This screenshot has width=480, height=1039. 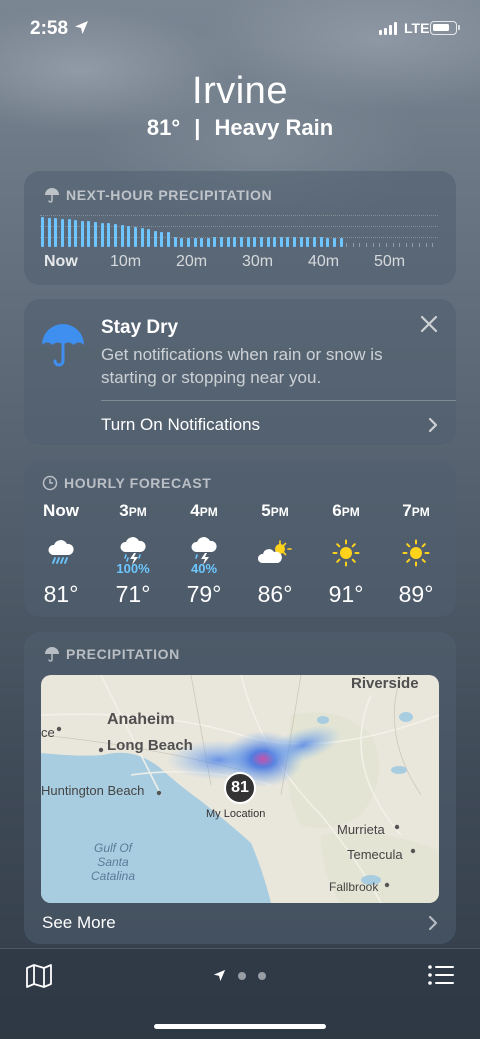 What do you see at coordinates (180, 425) in the screenshot?
I see `turn-on-notifications-link: Turn On Notifications` at bounding box center [180, 425].